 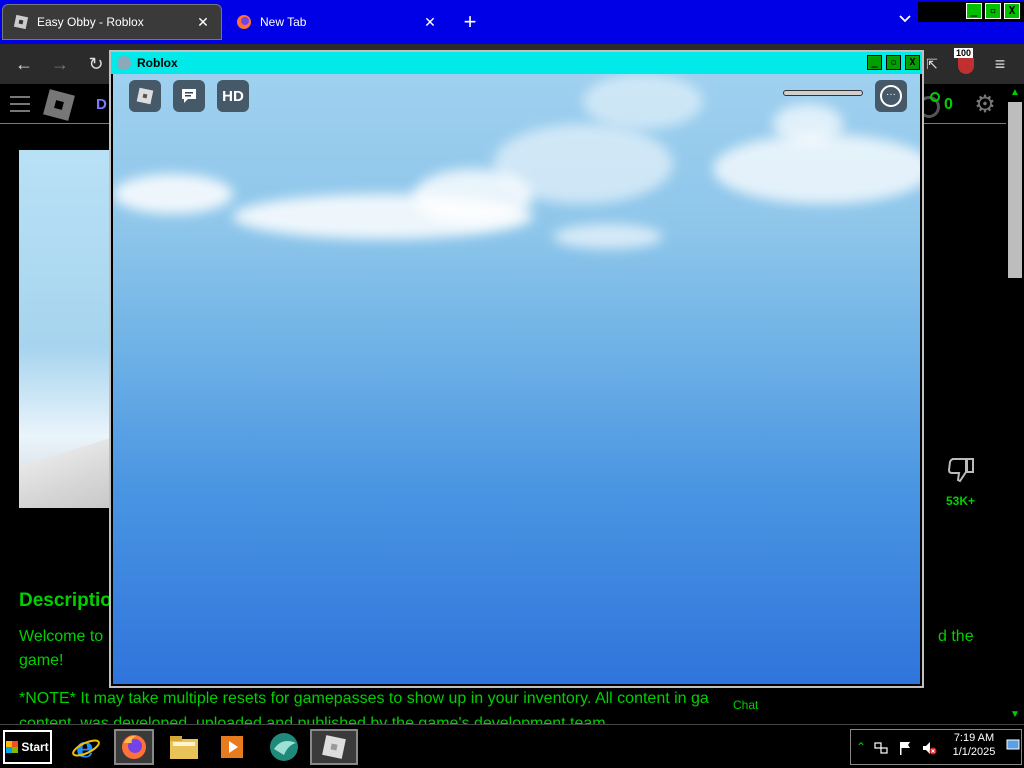 I want to click on media-player-icon, so click(x=232, y=747).